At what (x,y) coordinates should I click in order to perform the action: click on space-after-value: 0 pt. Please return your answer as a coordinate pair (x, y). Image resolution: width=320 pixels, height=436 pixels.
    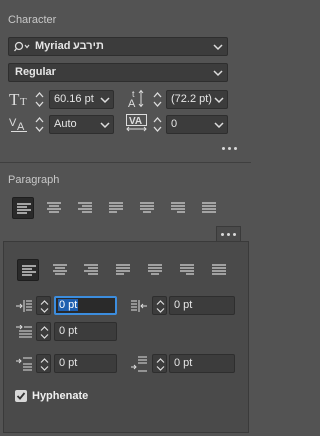
    Looking at the image, I should click on (183, 363).